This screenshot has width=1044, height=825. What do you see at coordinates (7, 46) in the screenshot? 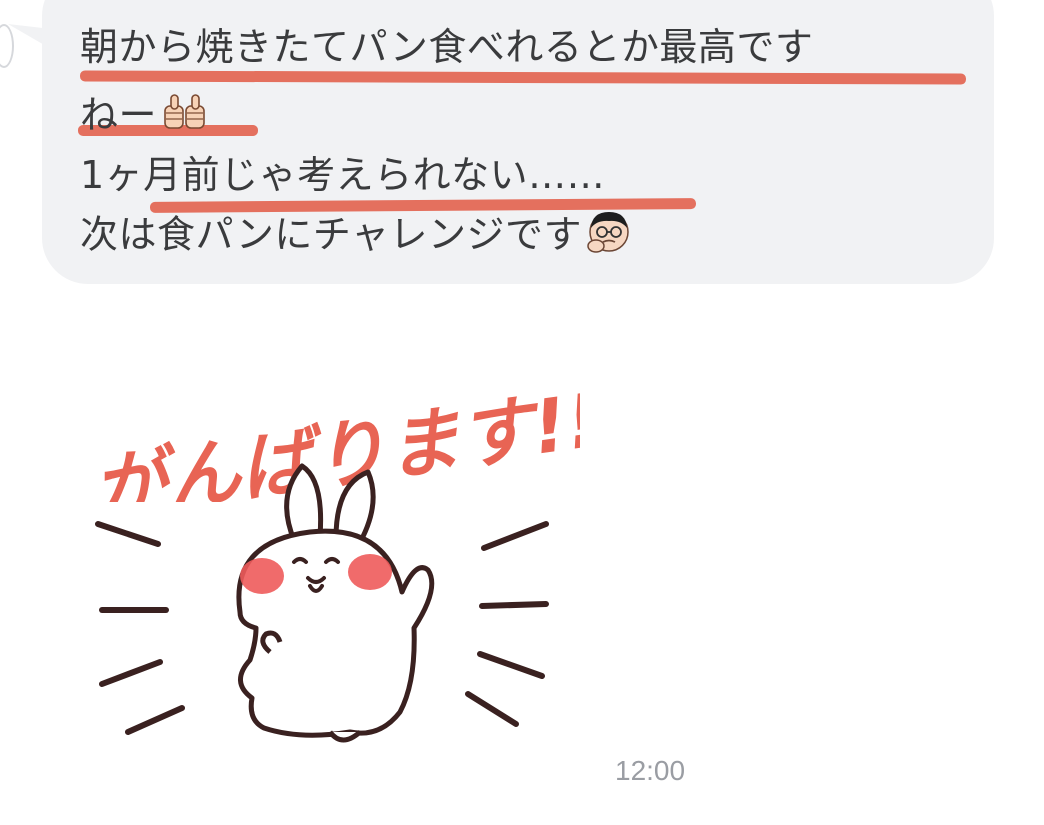
I see `avatar` at bounding box center [7, 46].